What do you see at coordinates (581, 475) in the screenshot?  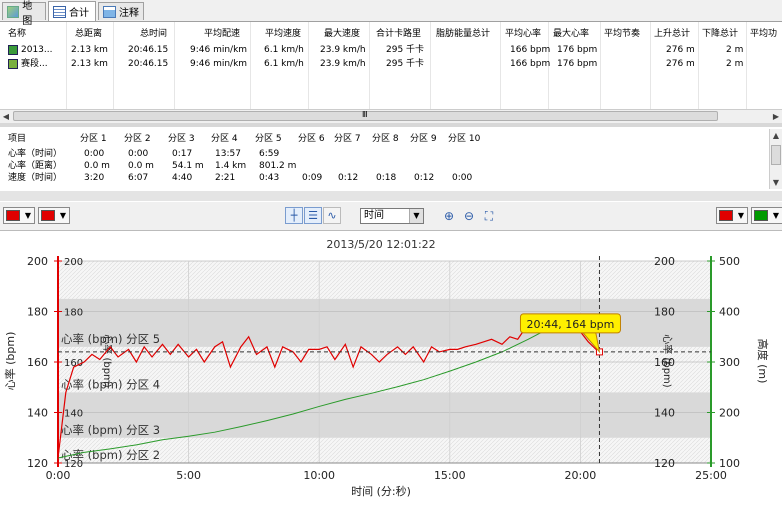 I see `x-tick-label: 20:00` at bounding box center [581, 475].